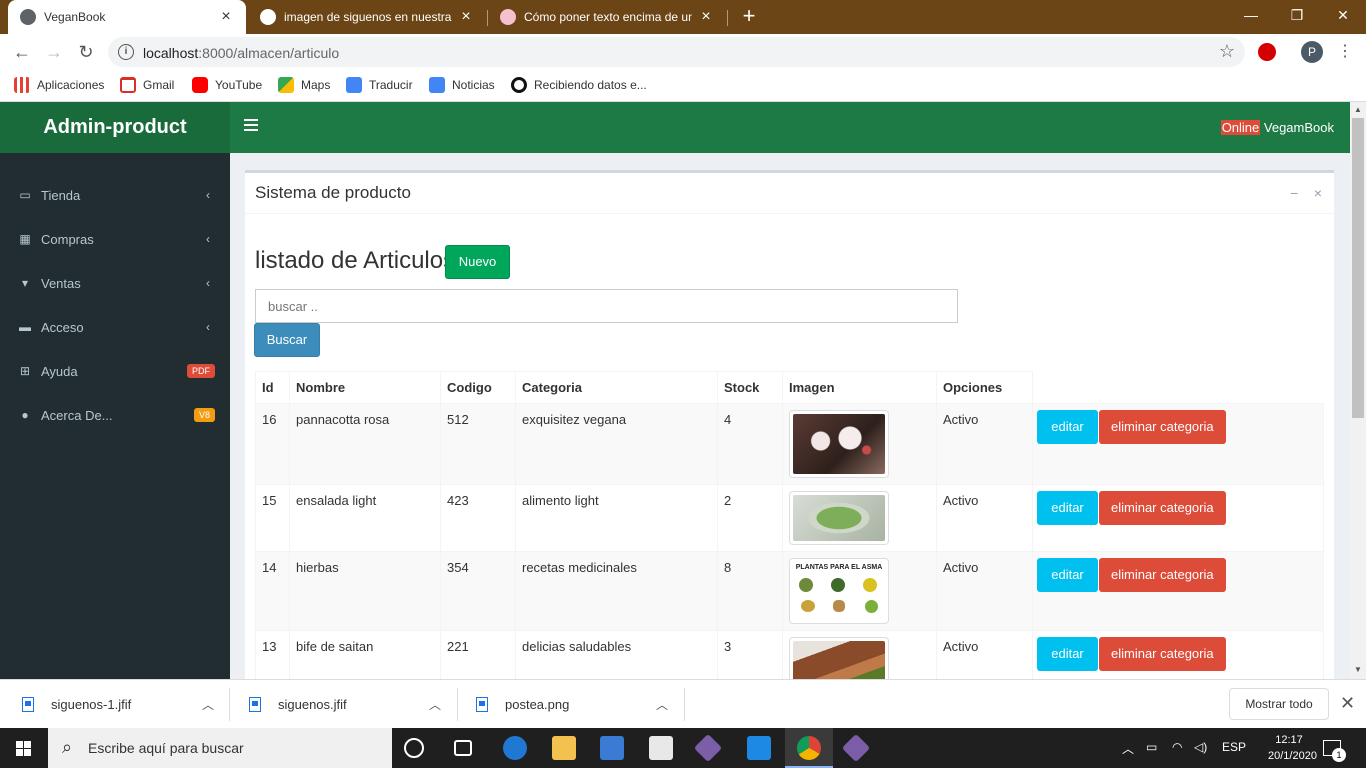  I want to click on new-tab-button: +, so click(749, 16).